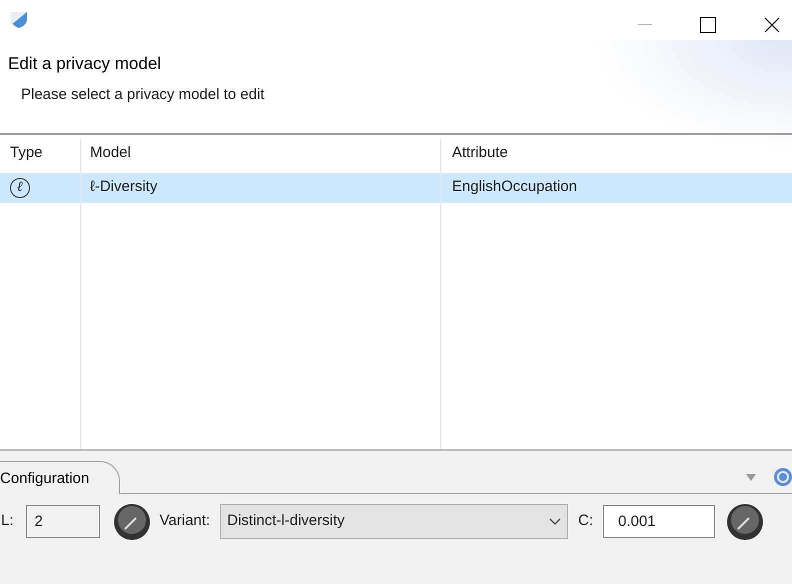 This screenshot has width=792, height=584. I want to click on dialog-subtitle: Please select a privacy model to edit, so click(143, 95).